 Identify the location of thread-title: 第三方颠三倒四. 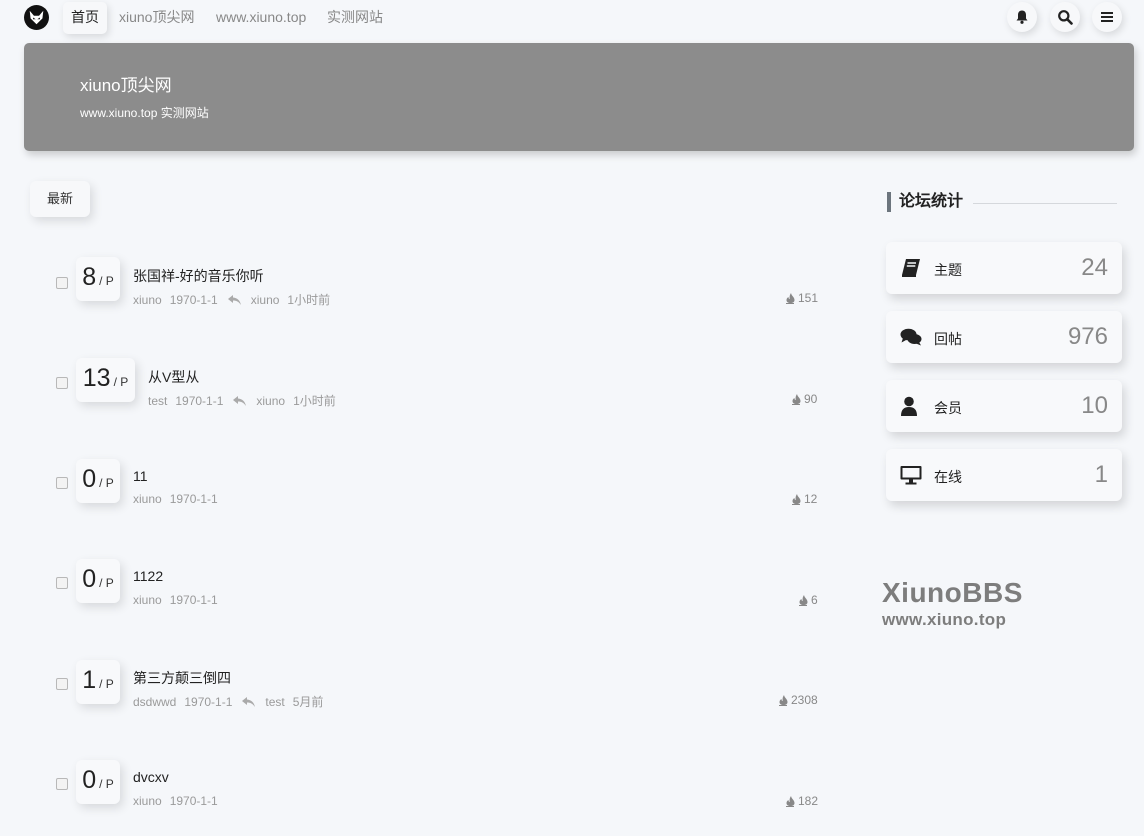
(182, 678).